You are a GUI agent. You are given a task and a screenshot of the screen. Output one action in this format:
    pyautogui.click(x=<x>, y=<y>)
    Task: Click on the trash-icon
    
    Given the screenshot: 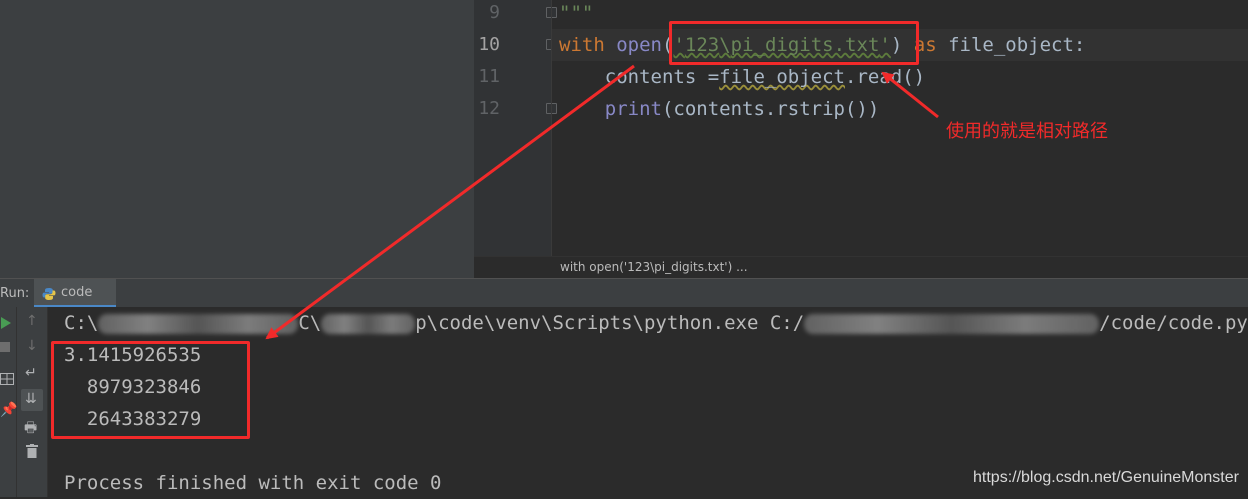 What is the action you would take?
    pyautogui.click(x=32, y=451)
    